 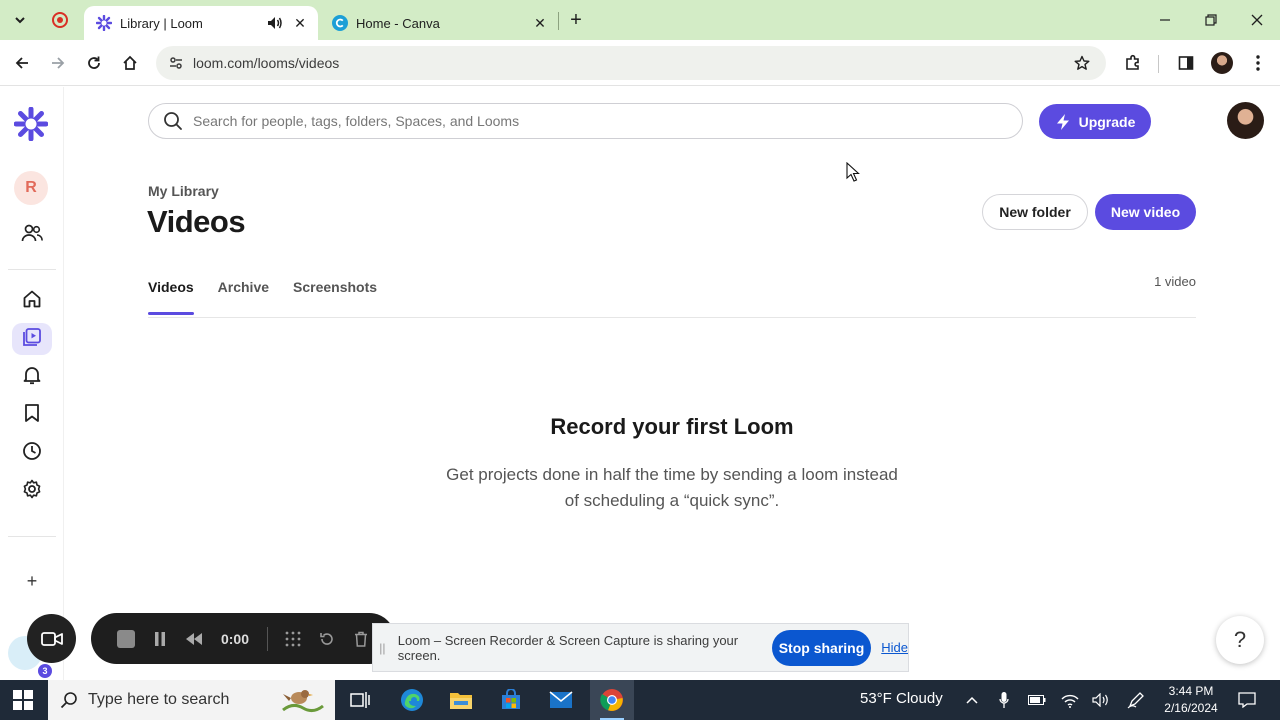 What do you see at coordinates (894, 647) in the screenshot?
I see `hide-link: Hide` at bounding box center [894, 647].